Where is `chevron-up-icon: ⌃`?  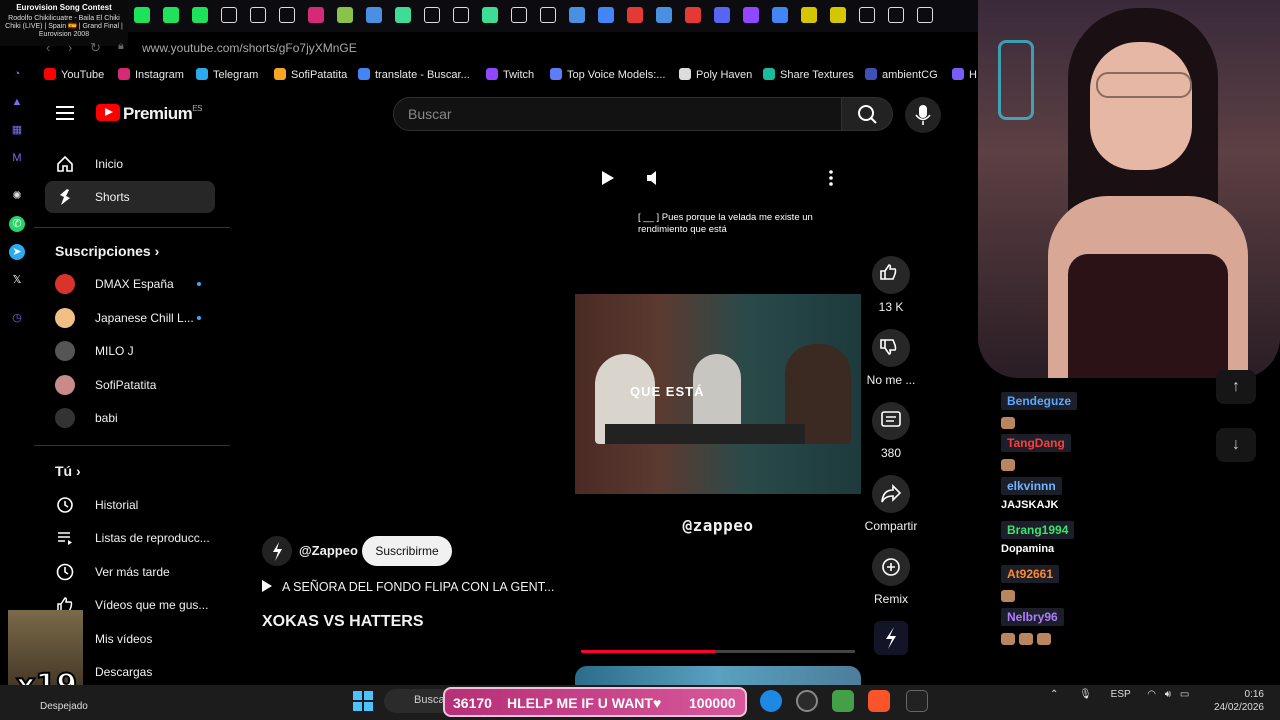
chevron-up-icon: ⌃ is located at coordinates (1054, 694).